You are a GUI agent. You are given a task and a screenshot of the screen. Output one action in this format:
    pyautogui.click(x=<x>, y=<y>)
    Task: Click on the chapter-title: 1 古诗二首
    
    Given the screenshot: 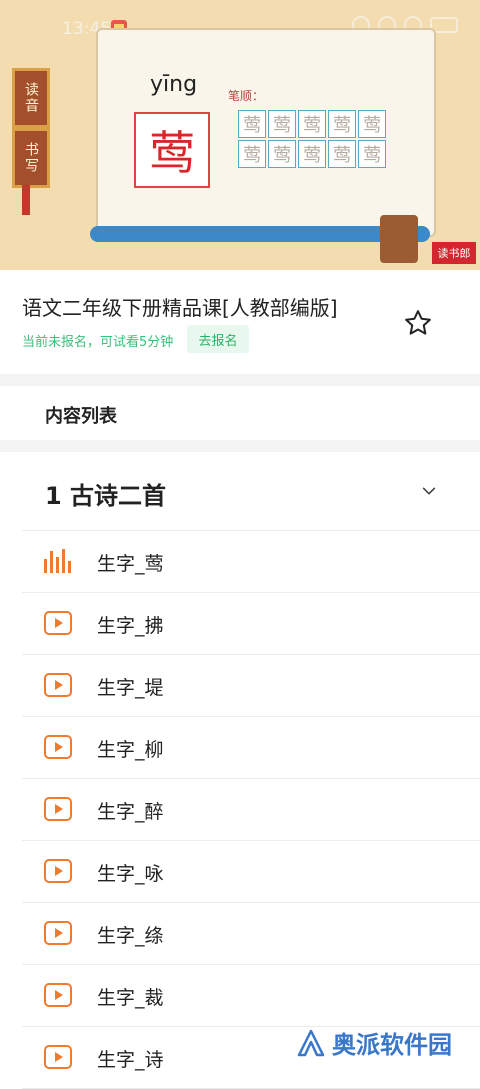 What is the action you would take?
    pyautogui.click(x=105, y=493)
    